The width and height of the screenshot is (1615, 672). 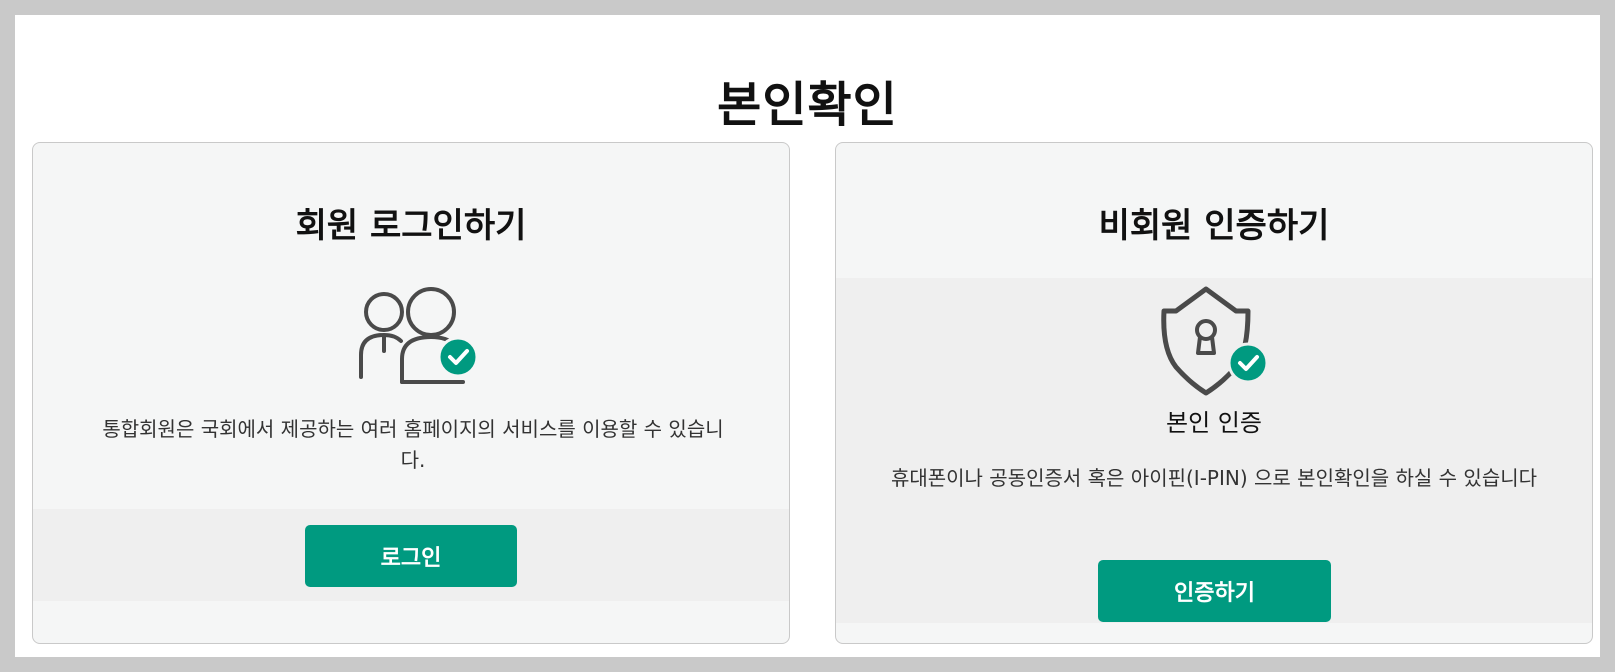 What do you see at coordinates (411, 226) in the screenshot?
I see `member-login-title: 회원 로그인하기` at bounding box center [411, 226].